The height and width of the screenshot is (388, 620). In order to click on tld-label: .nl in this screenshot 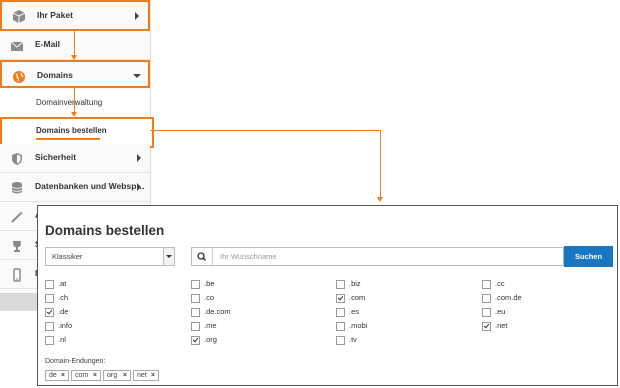, I will do `click(62, 339)`.